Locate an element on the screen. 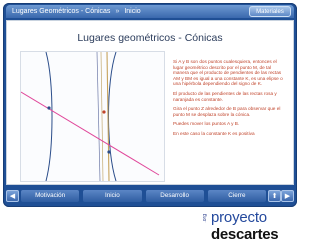 This screenshot has height=250, width=320. logo-word-proyecto: proyecto is located at coordinates (239, 217).